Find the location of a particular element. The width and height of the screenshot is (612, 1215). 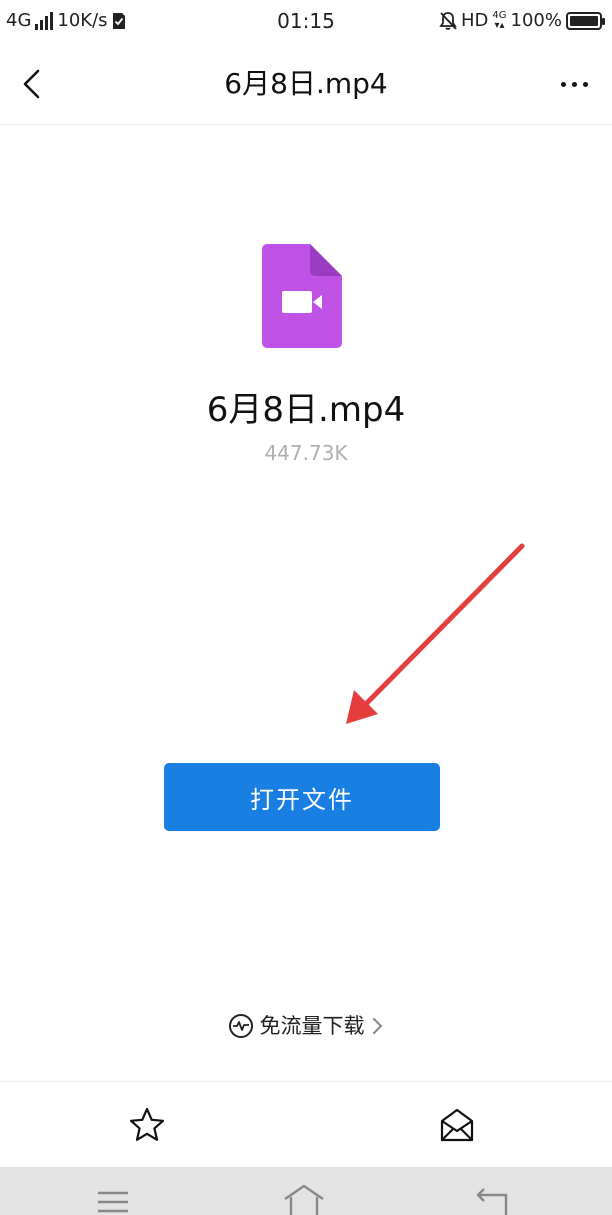

red-arrow-icon is located at coordinates (435, 633).